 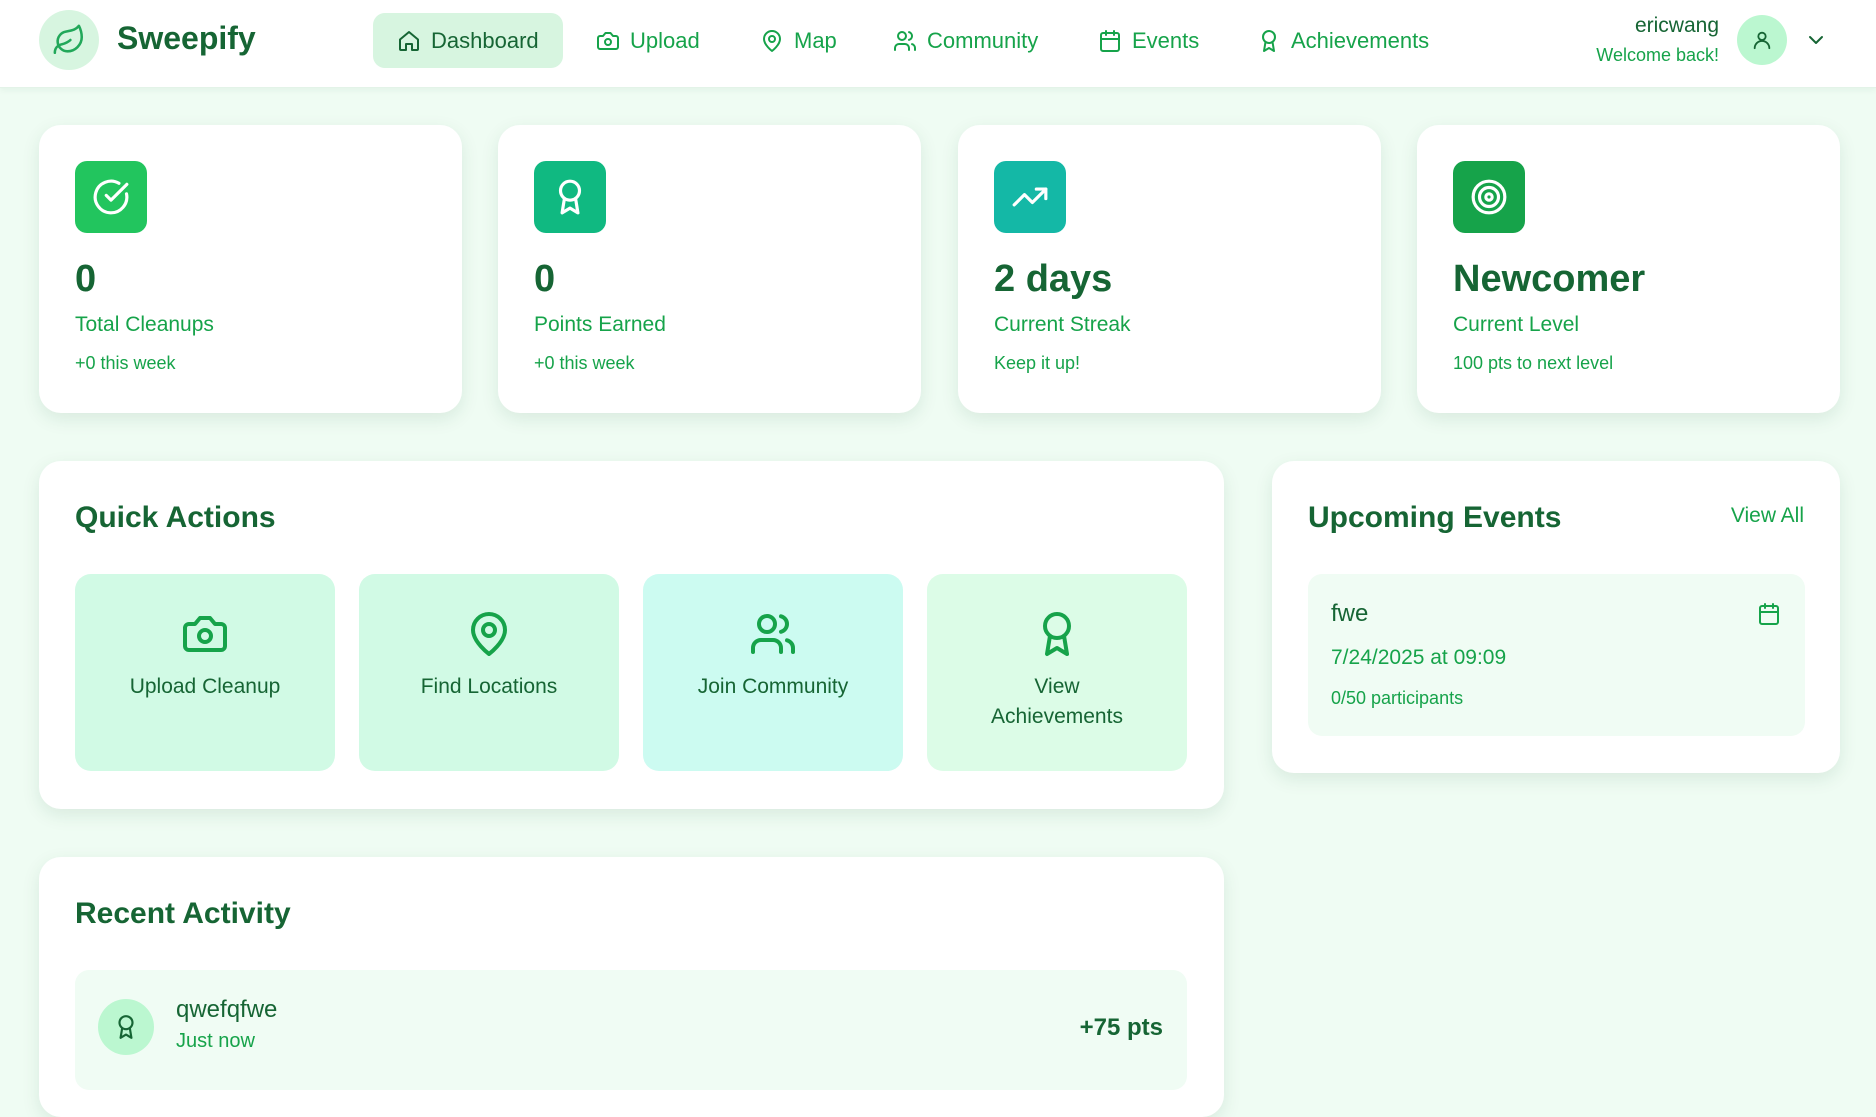 What do you see at coordinates (144, 324) in the screenshot?
I see `stat-label: Total Cleanups` at bounding box center [144, 324].